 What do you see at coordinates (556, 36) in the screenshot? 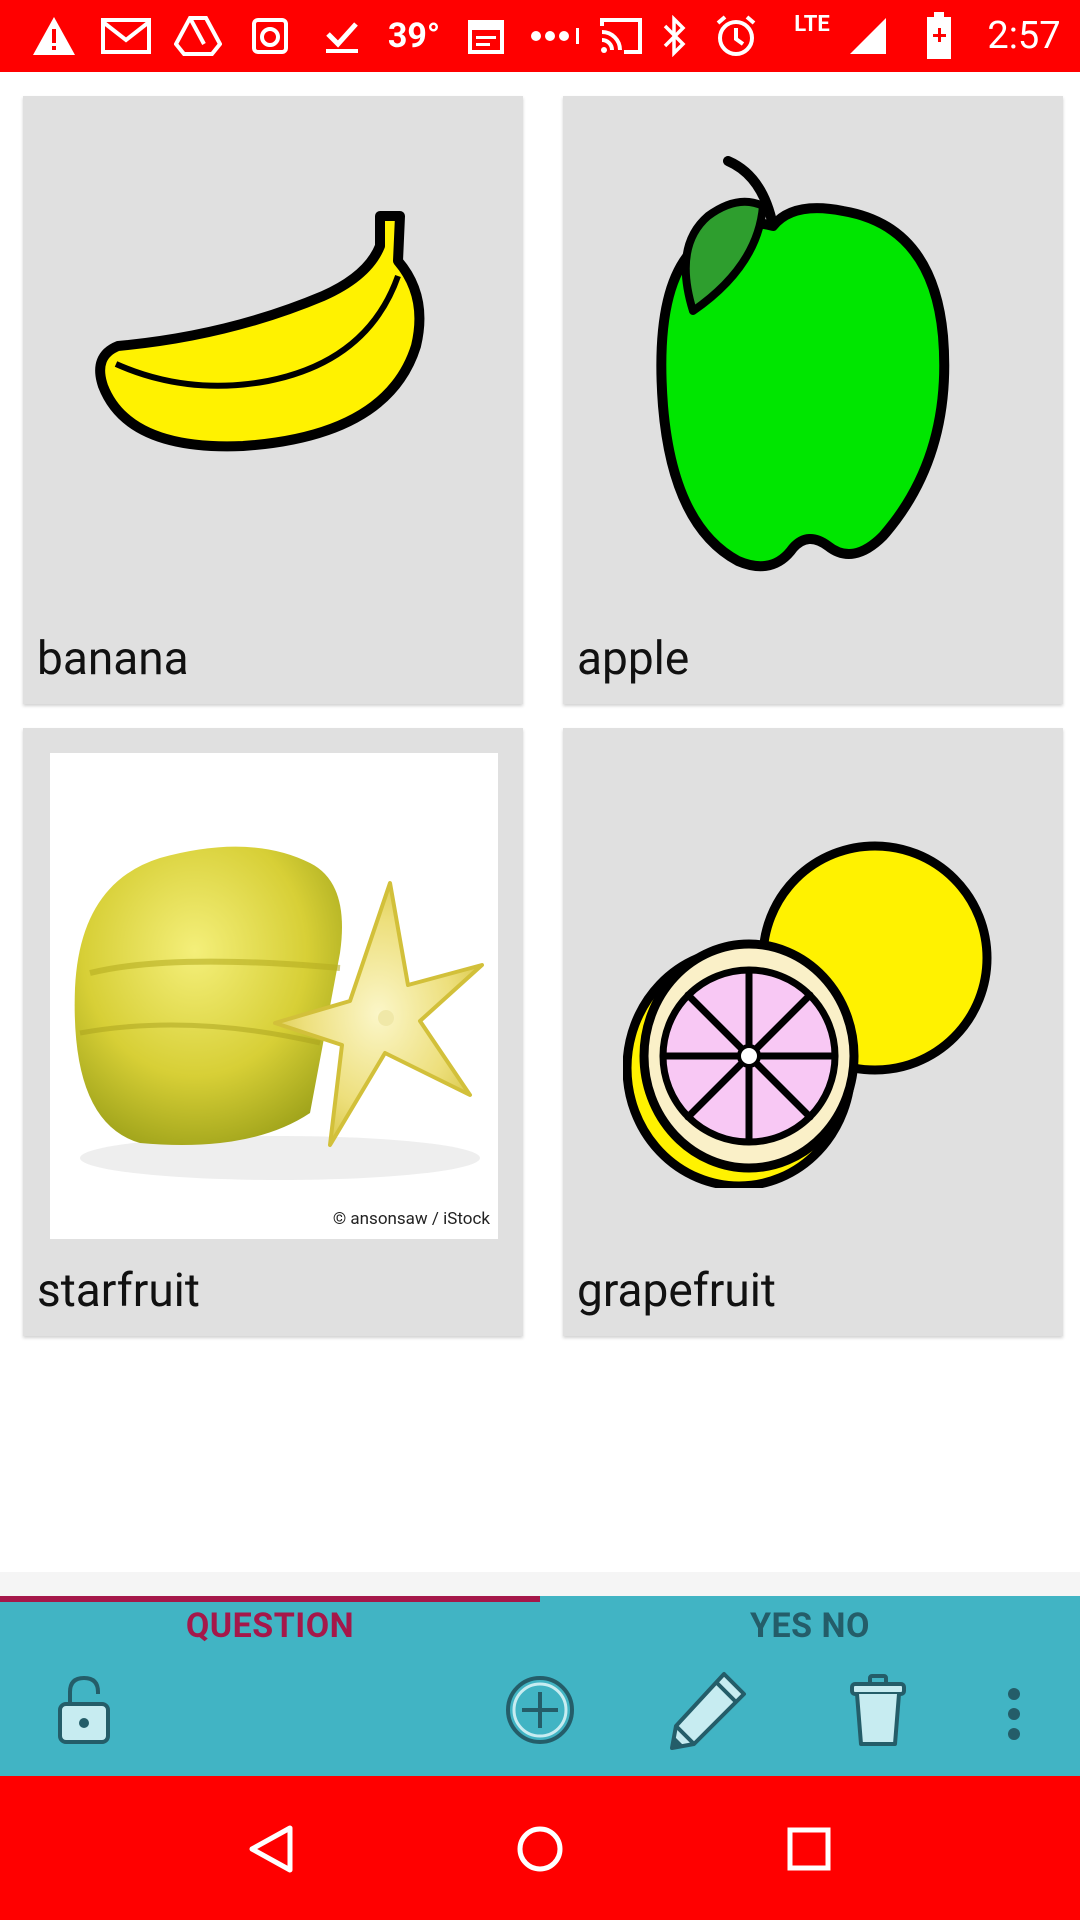
I see `more-dots-icon` at bounding box center [556, 36].